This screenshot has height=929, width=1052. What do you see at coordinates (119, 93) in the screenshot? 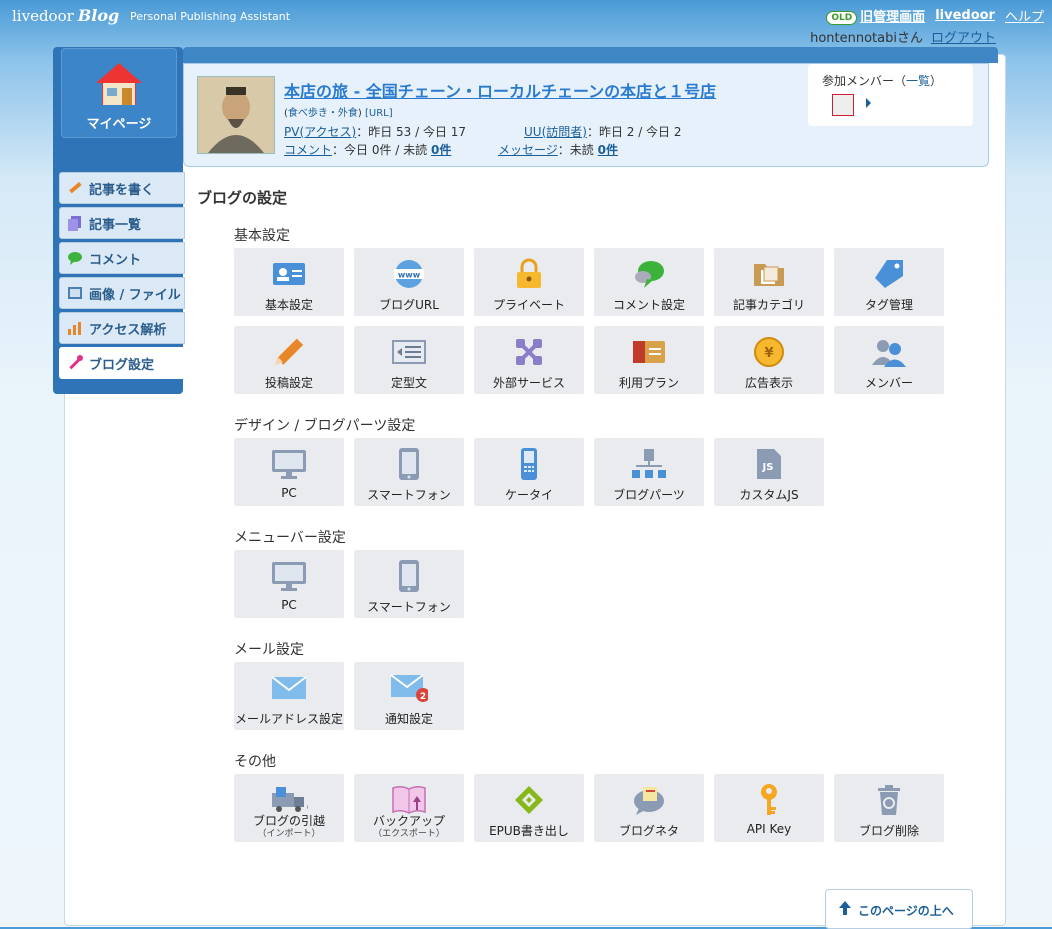
I see `mypage-button: マイページ` at bounding box center [119, 93].